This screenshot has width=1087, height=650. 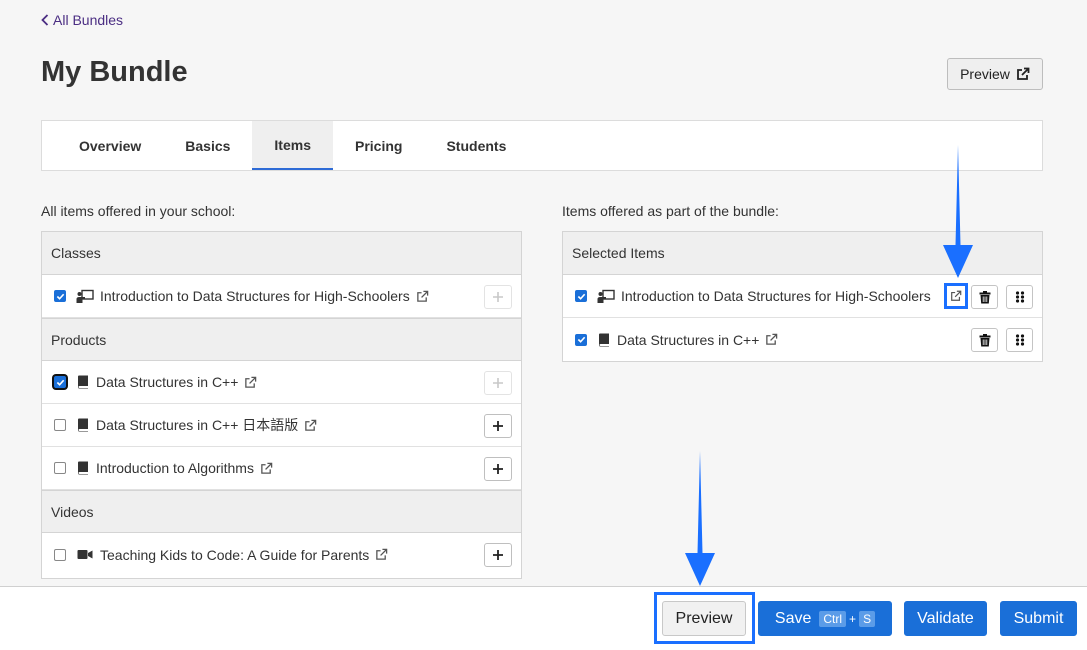 I want to click on preview-button-top: Preview, so click(x=995, y=74).